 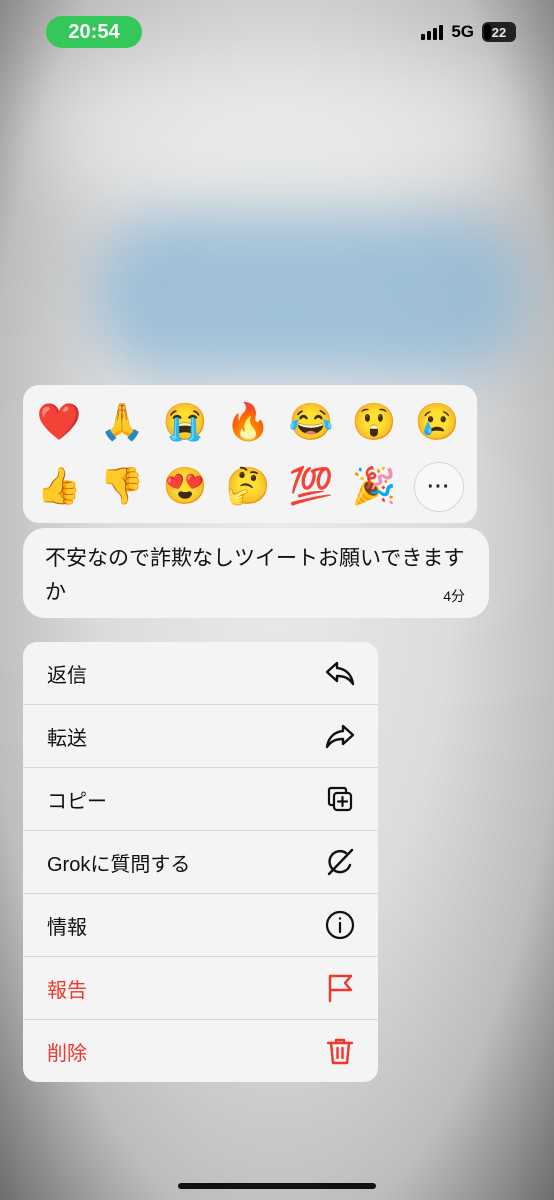 I want to click on menu-item-delete: 削除, so click(x=200, y=1051).